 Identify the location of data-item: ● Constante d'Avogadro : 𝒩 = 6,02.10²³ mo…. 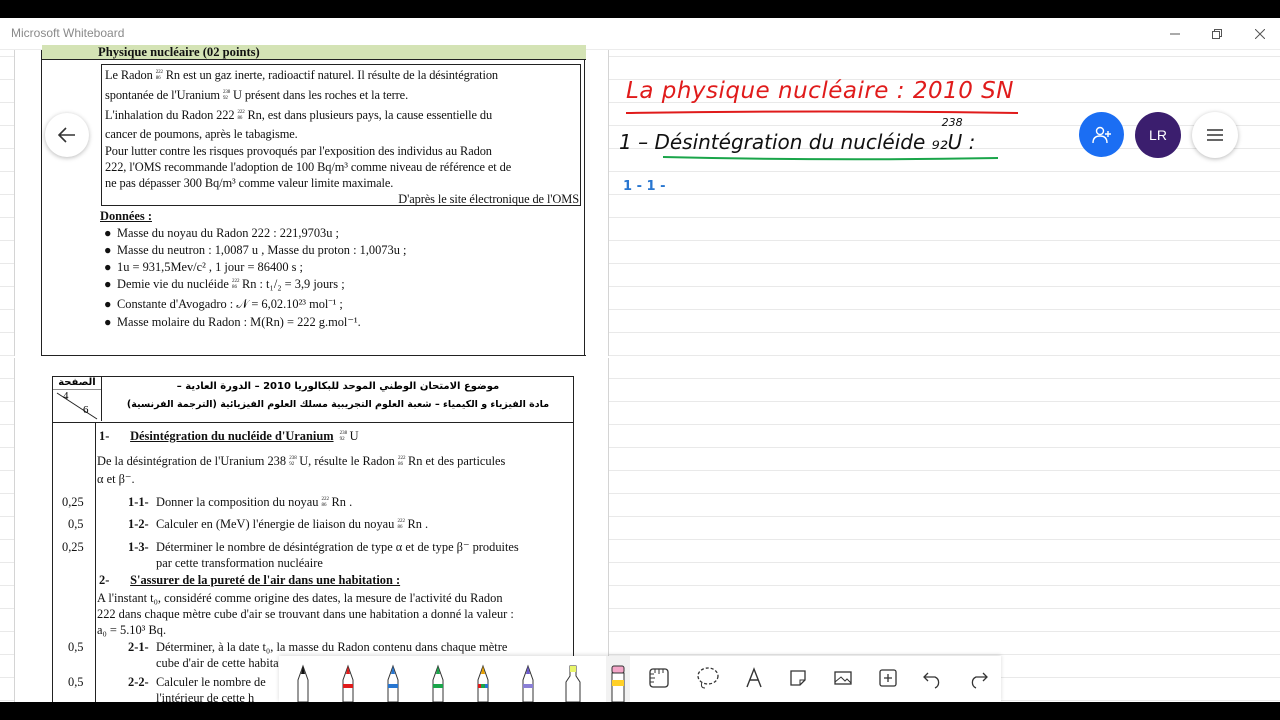
(223, 304).